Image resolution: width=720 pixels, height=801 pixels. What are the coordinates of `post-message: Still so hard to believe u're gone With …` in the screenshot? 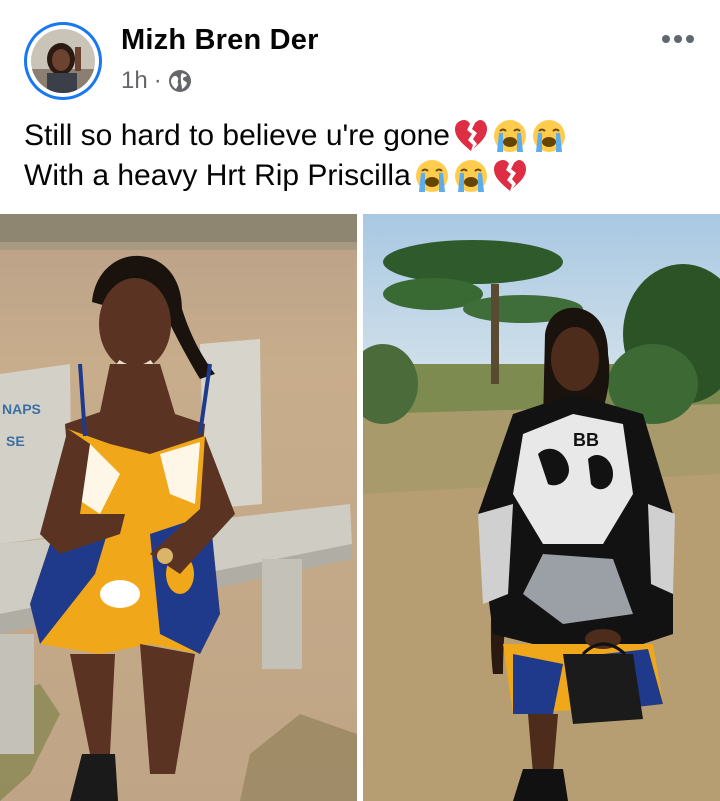 It's located at (364, 156).